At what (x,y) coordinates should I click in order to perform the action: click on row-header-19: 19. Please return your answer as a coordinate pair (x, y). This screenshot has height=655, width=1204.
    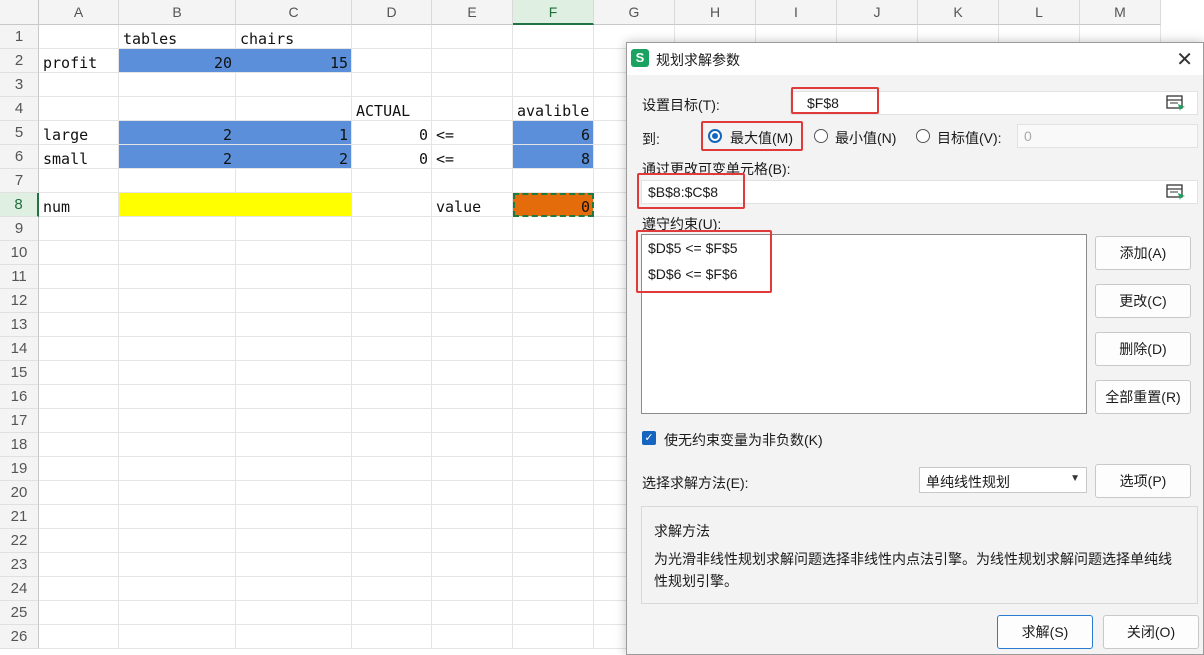
    Looking at the image, I should click on (19, 469).